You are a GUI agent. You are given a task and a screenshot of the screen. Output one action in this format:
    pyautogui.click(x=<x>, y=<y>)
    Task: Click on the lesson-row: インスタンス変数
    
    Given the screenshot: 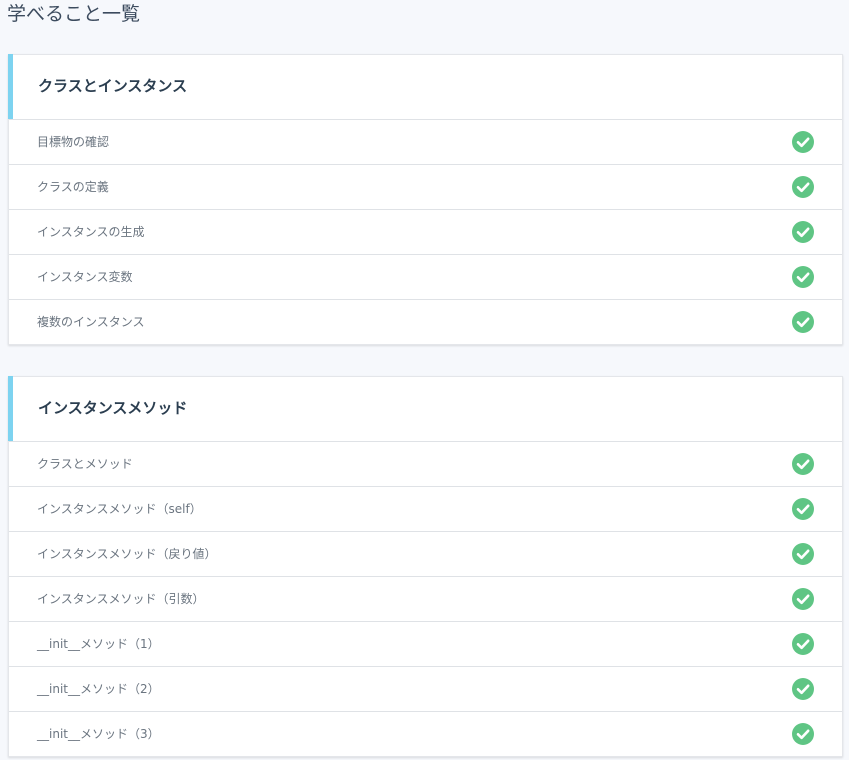 What is the action you would take?
    pyautogui.click(x=425, y=277)
    